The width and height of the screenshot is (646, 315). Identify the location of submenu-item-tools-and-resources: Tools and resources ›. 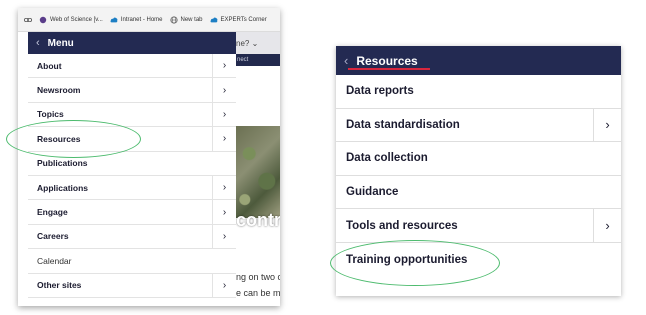
(478, 226).